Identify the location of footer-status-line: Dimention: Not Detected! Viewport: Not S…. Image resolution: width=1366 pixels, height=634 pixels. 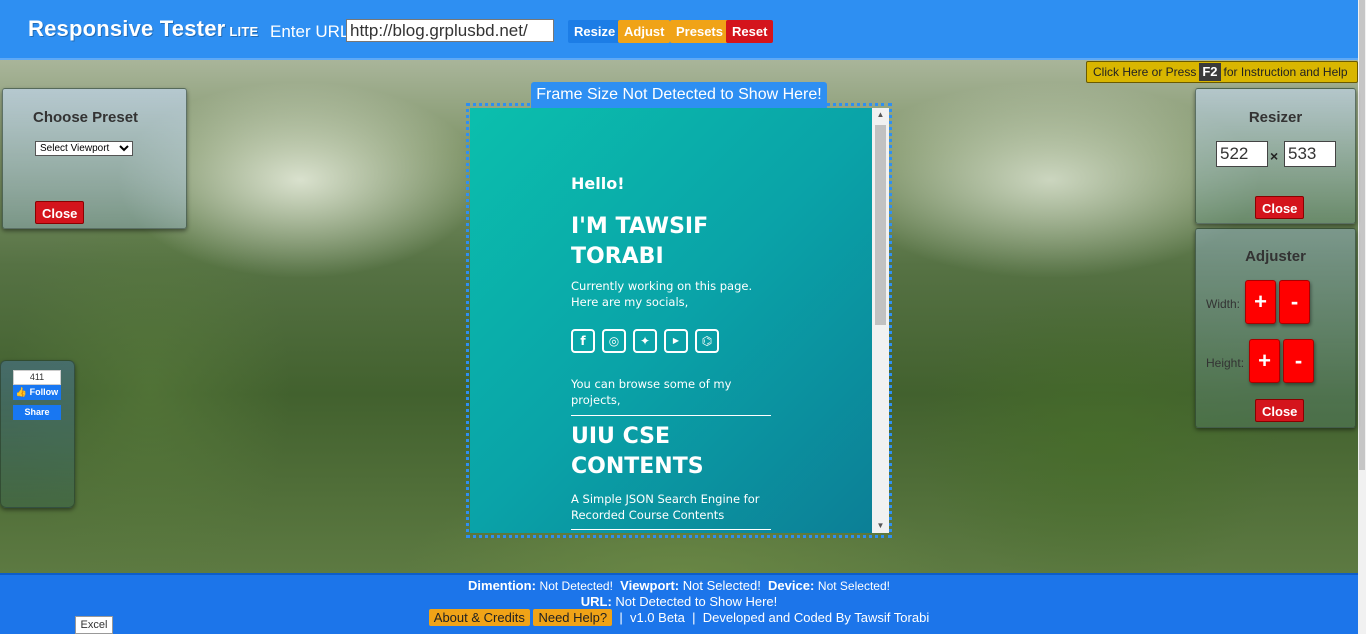
(679, 585).